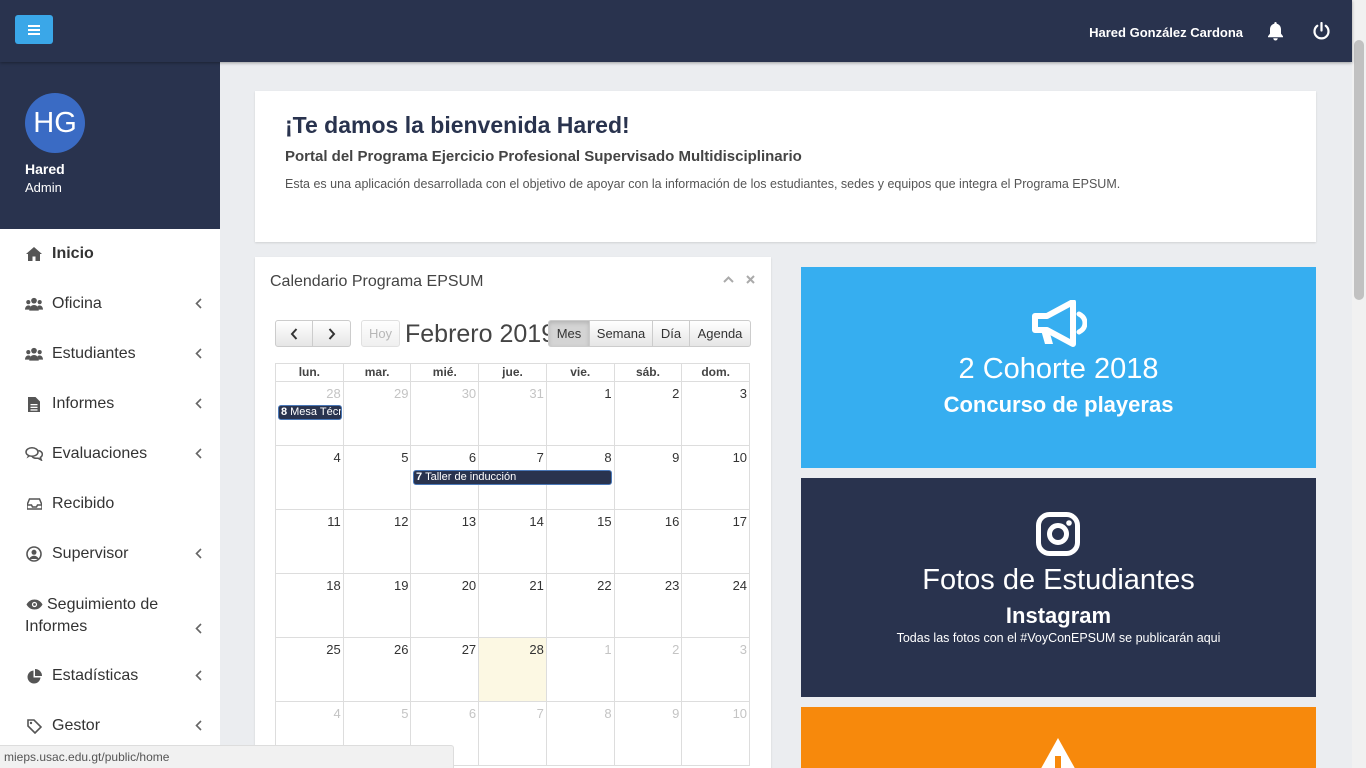  I want to click on calendar-day: 17, so click(715, 541).